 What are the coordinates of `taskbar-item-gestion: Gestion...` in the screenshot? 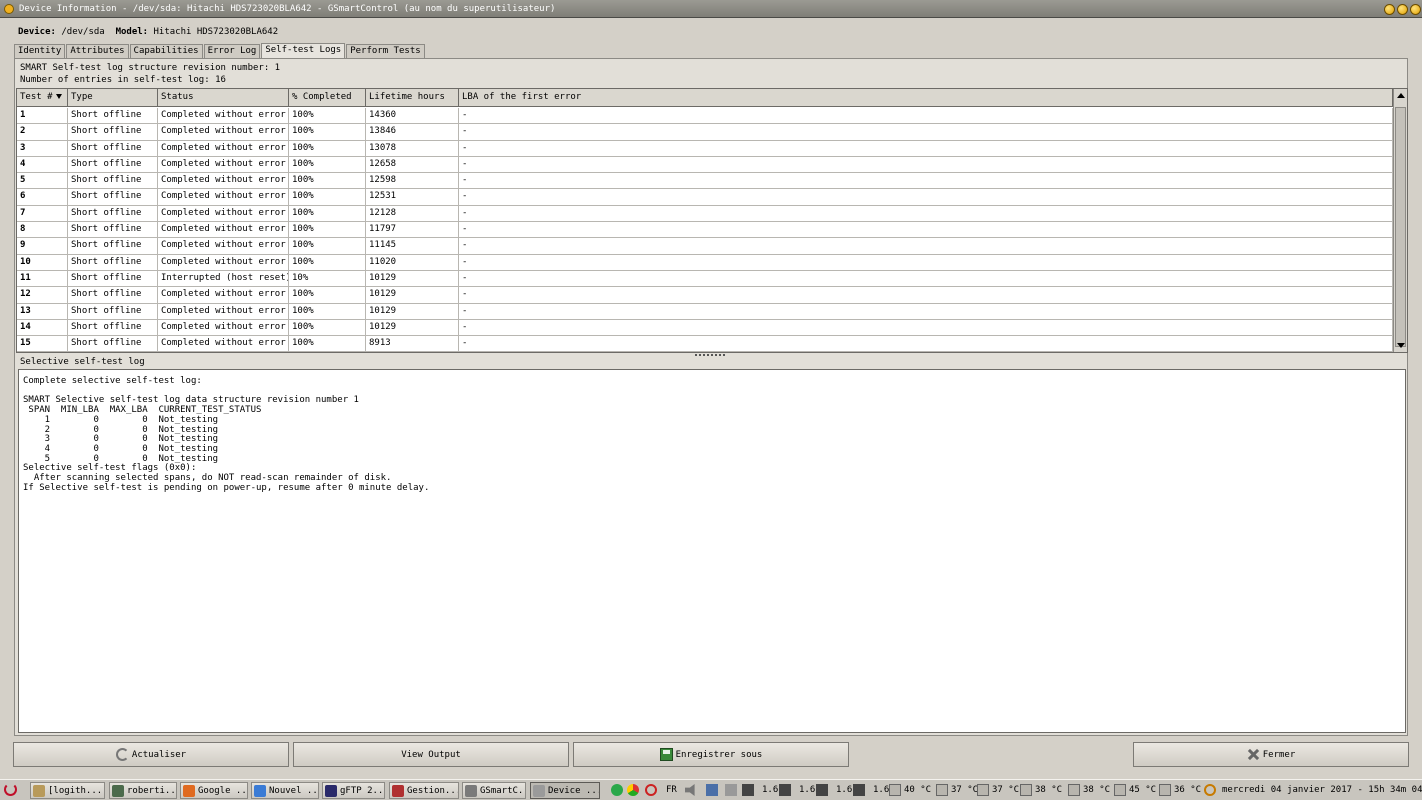 It's located at (424, 790).